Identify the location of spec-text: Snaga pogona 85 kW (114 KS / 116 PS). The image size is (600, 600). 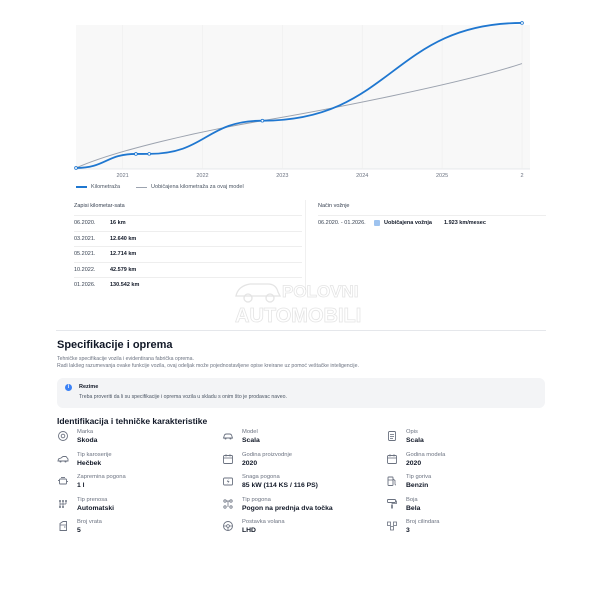
(280, 483).